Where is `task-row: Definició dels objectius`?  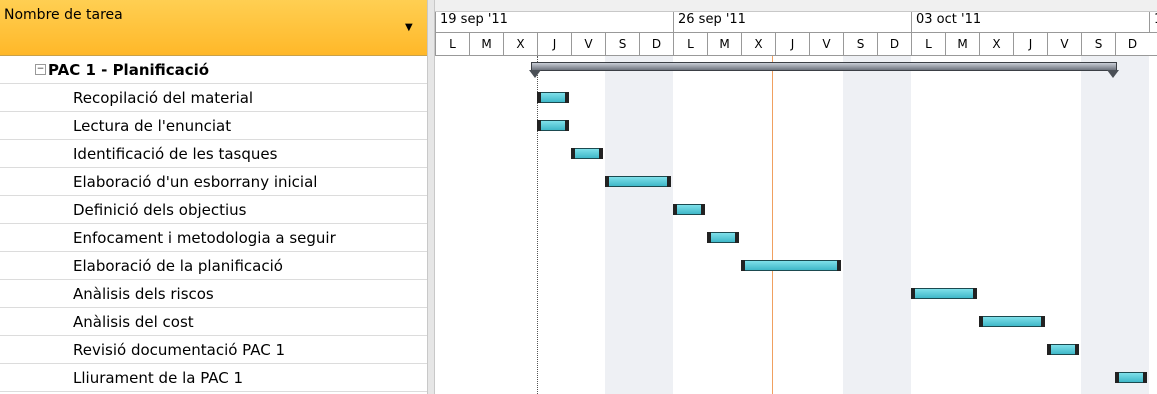 task-row: Definició dels objectius is located at coordinates (213, 210).